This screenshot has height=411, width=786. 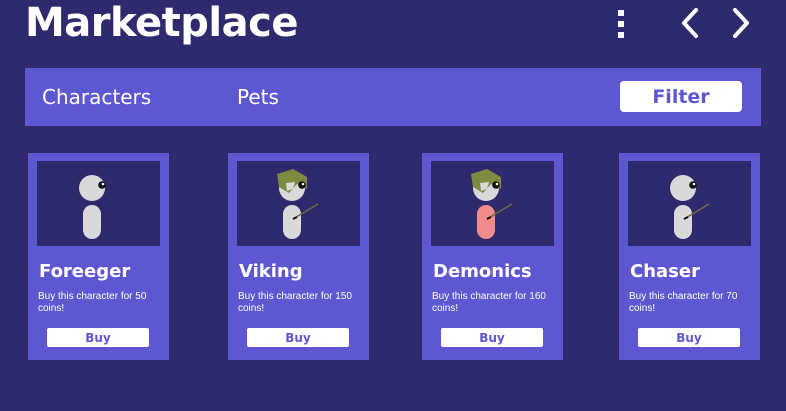 I want to click on character-name: Viking, so click(x=271, y=271).